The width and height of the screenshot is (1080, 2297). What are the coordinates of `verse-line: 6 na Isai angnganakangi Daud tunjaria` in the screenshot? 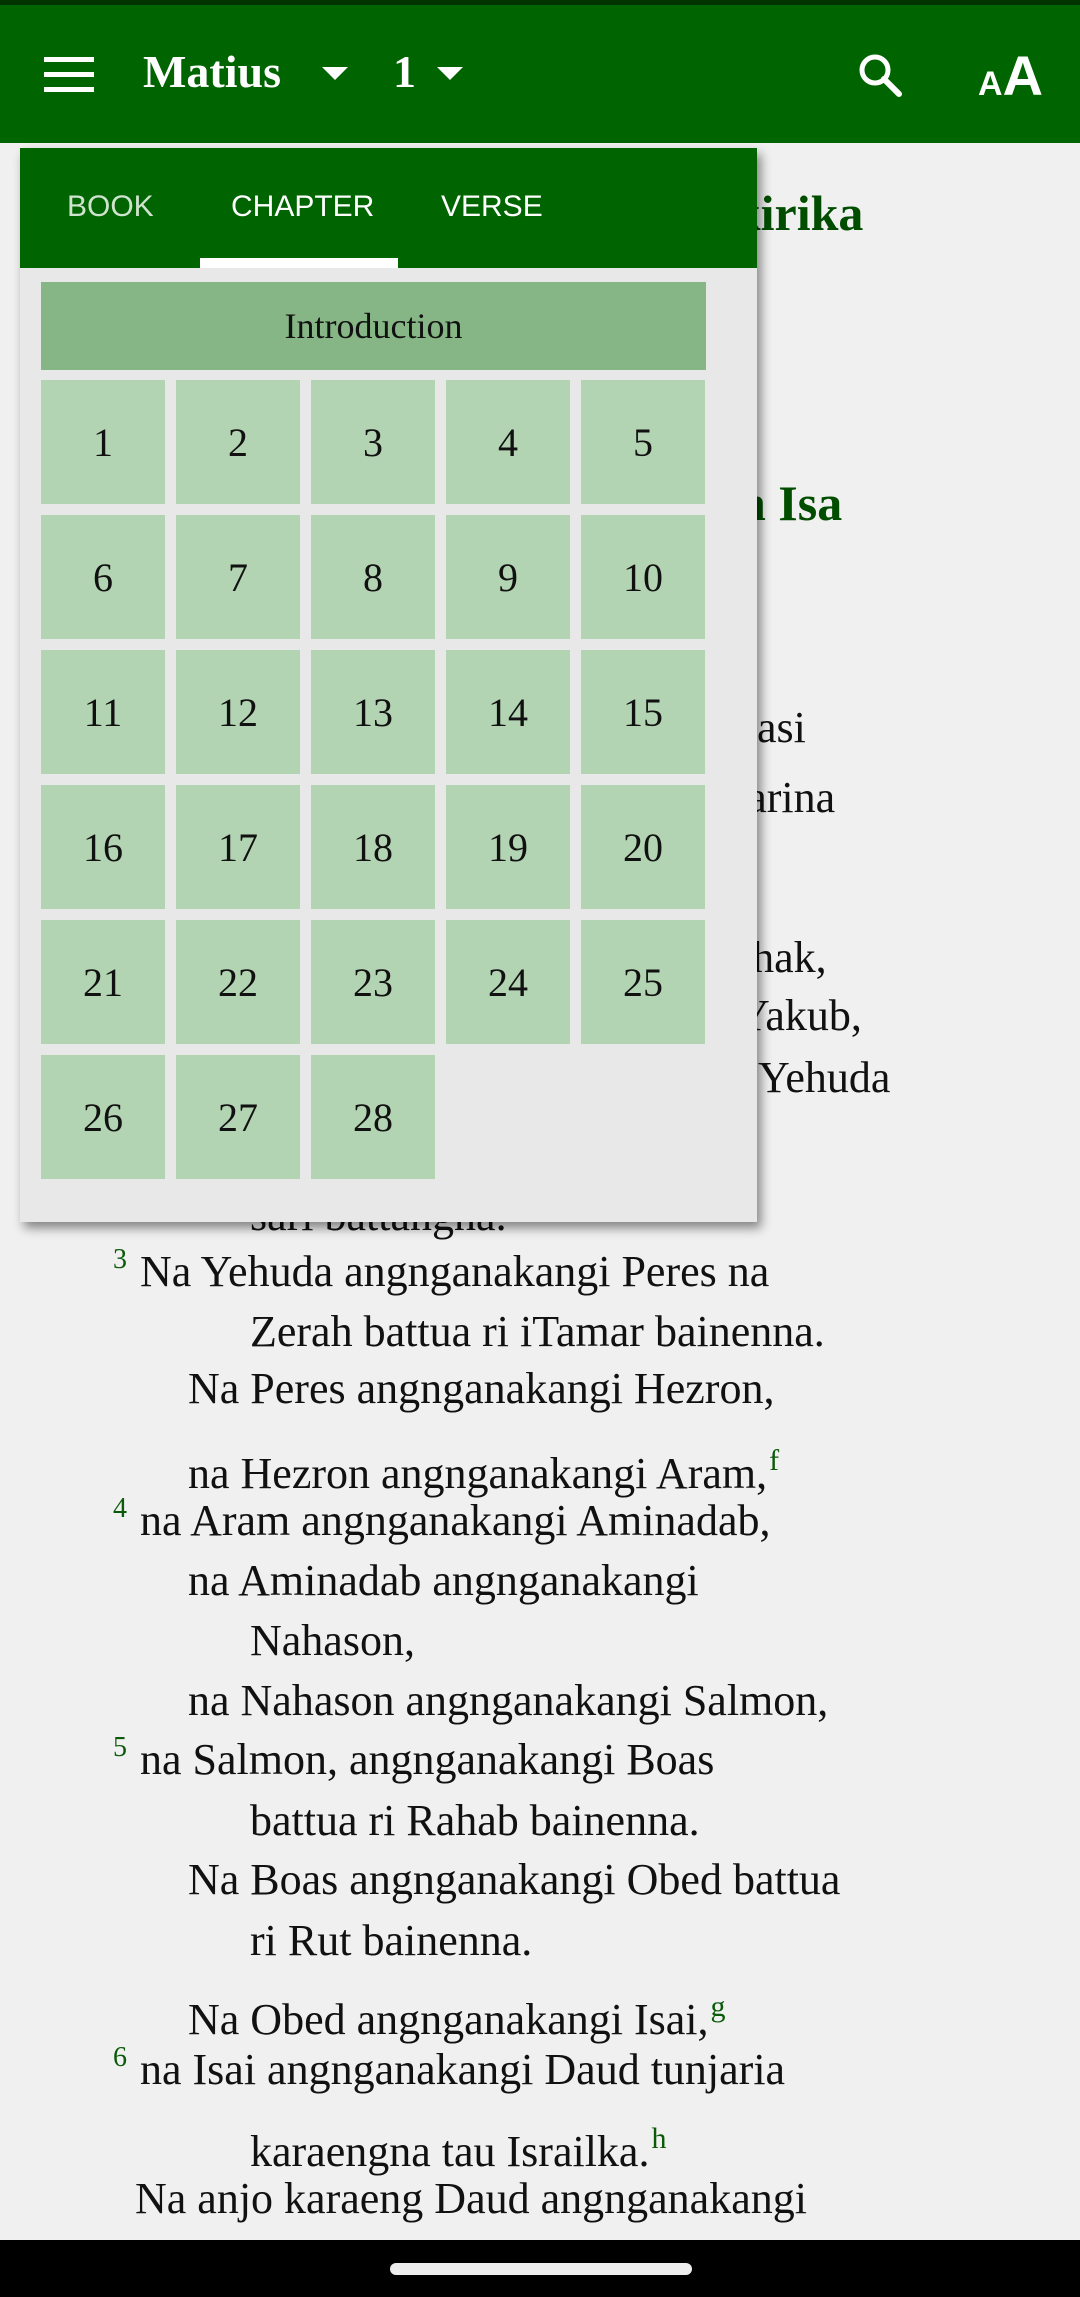 It's located at (449, 2070).